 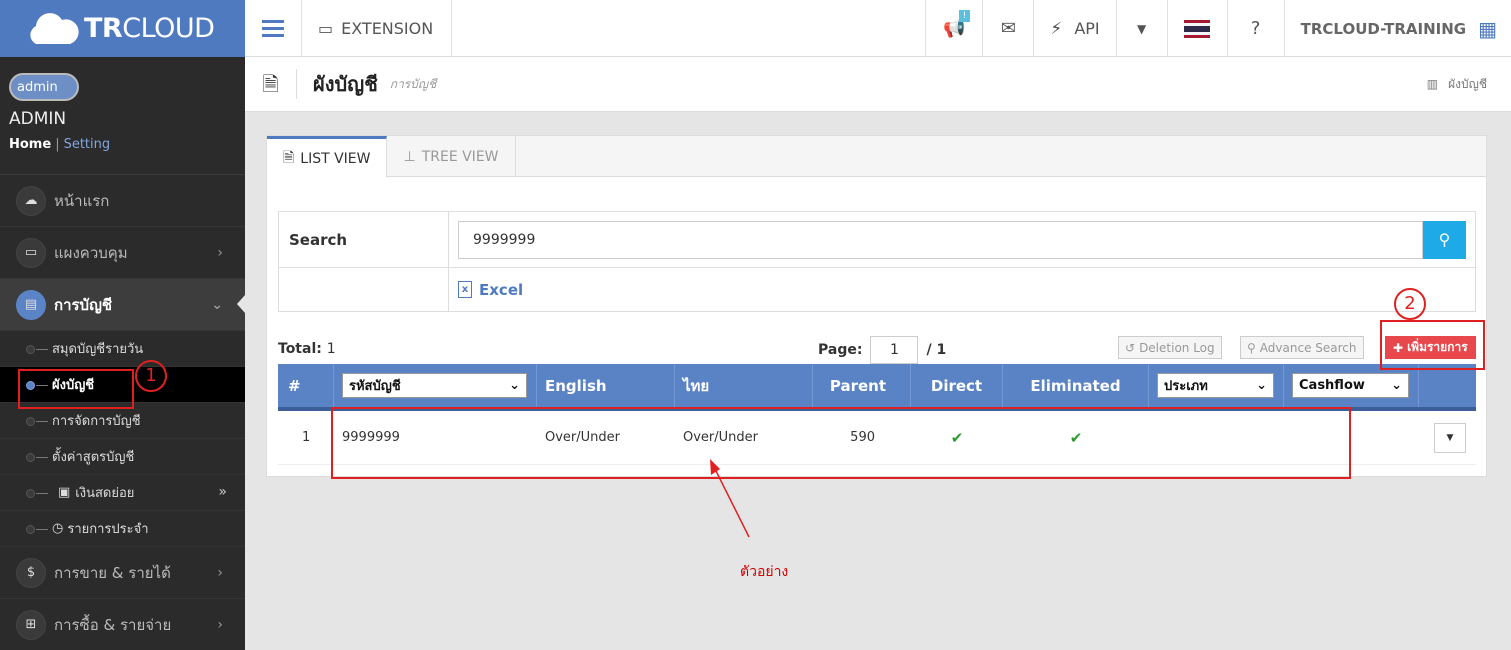 I want to click on language-button, so click(x=1198, y=28).